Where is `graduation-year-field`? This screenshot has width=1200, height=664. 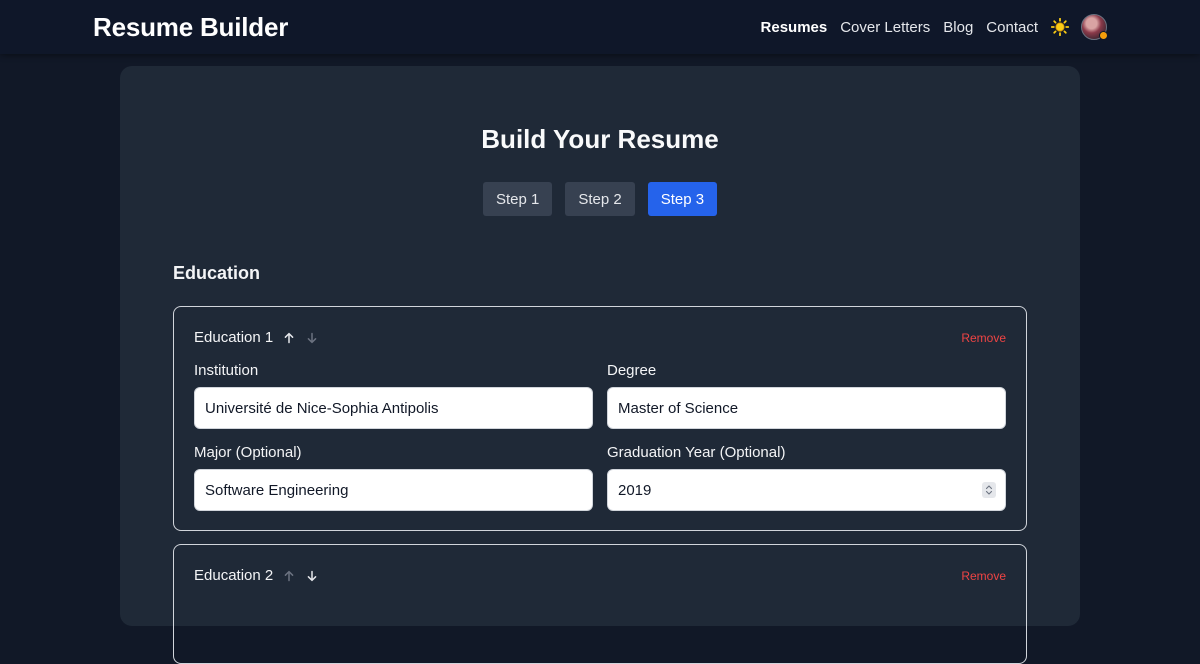 graduation-year-field is located at coordinates (806, 490).